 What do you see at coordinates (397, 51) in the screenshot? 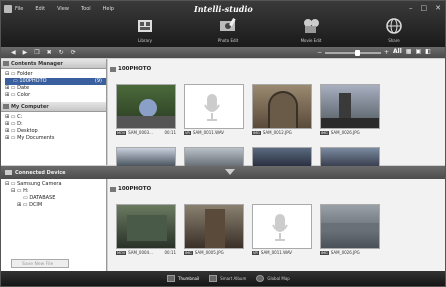
I see `view-all-button: All` at bounding box center [397, 51].